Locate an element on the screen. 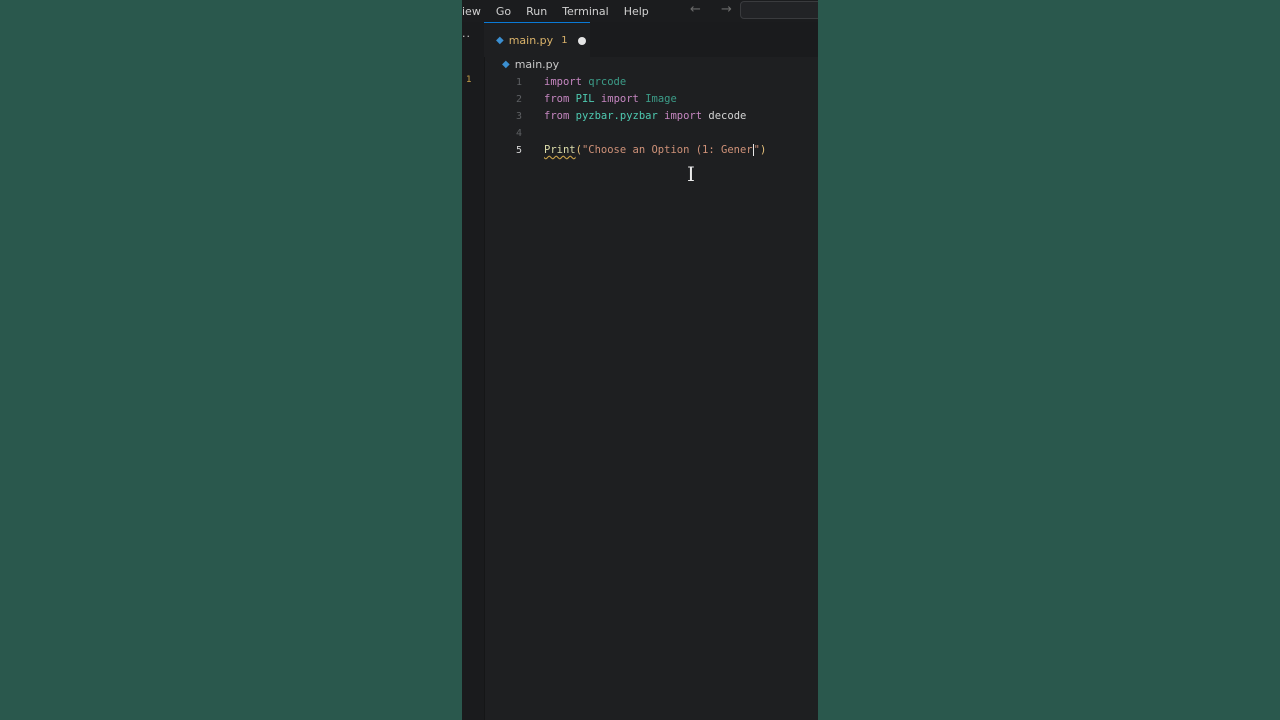 This screenshot has width=1280, height=720. code-text: from pyzbar.pyzbar import decode is located at coordinates (645, 116).